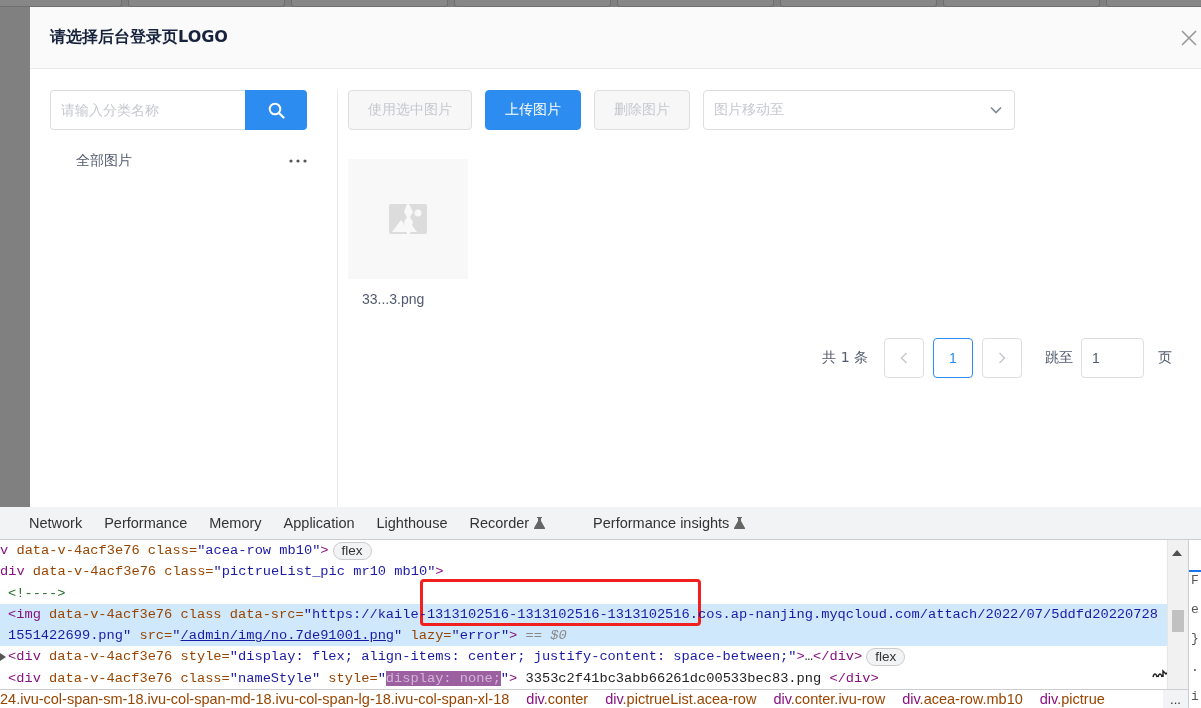 The height and width of the screenshot is (708, 1201). What do you see at coordinates (56, 523) in the screenshot?
I see `devtools-tab: Network` at bounding box center [56, 523].